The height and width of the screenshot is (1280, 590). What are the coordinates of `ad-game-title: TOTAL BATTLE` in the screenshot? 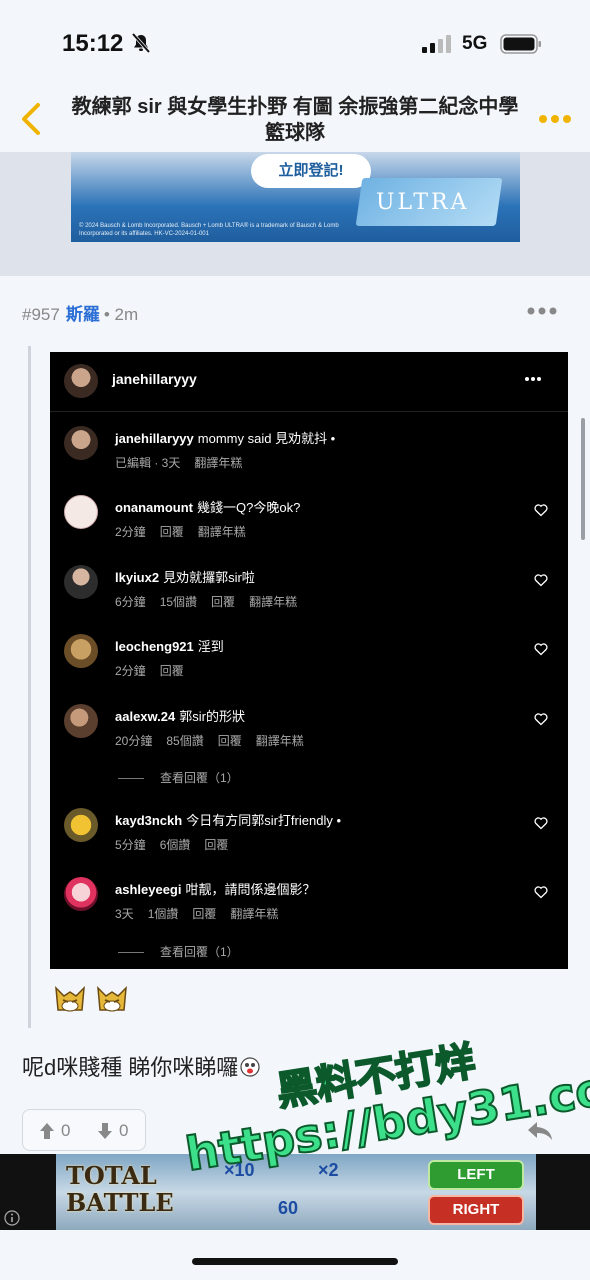 It's located at (120, 1189).